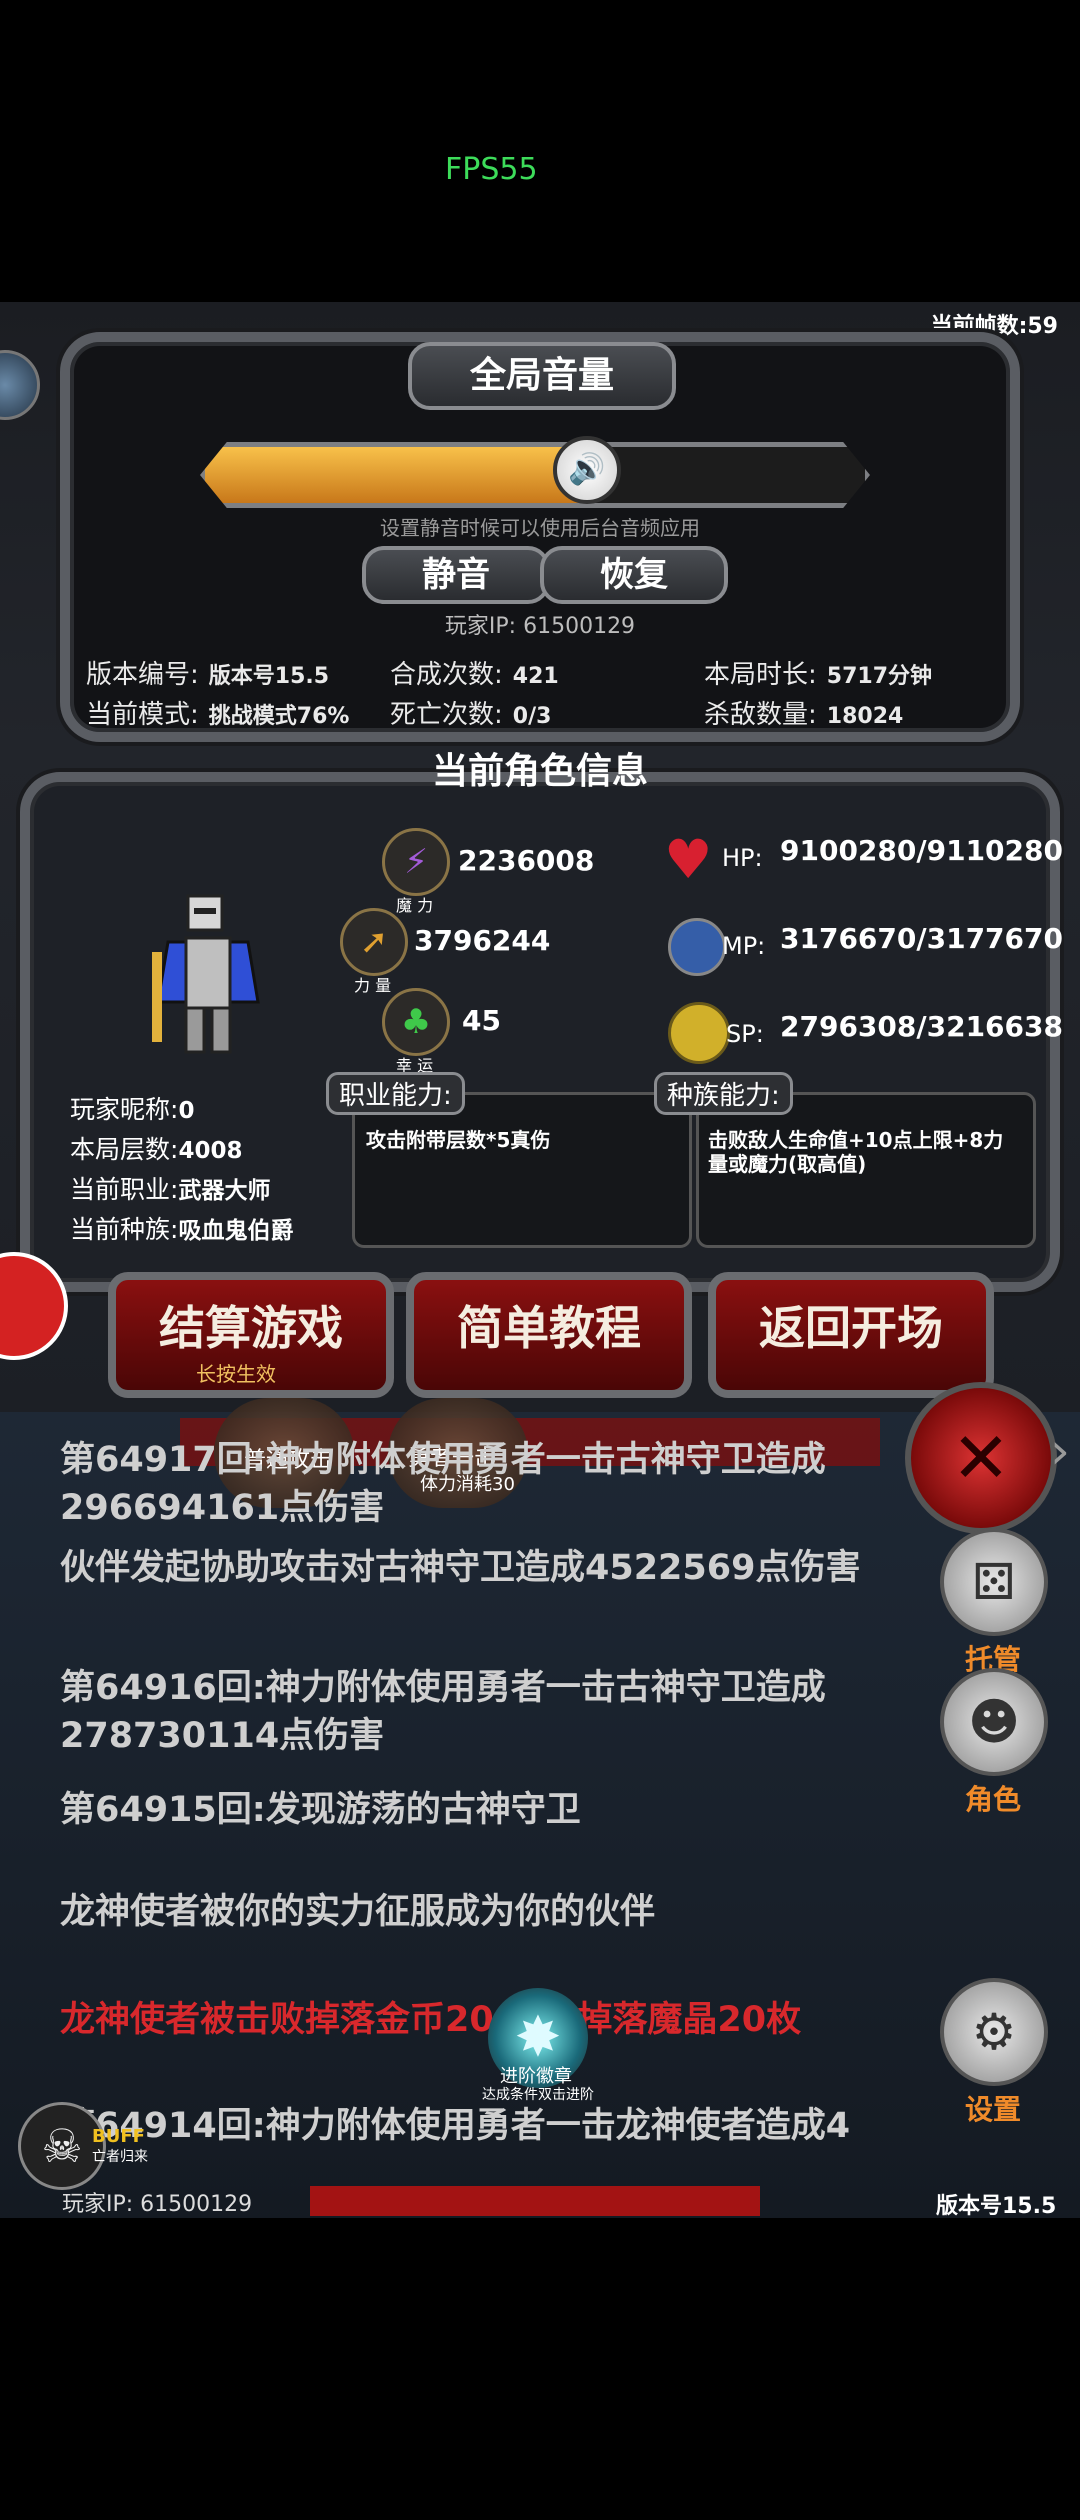 The width and height of the screenshot is (1080, 2520). I want to click on log-line: 伙伴发起协助攻击对古神守卫造成4522569点伤害, so click(460, 1568).